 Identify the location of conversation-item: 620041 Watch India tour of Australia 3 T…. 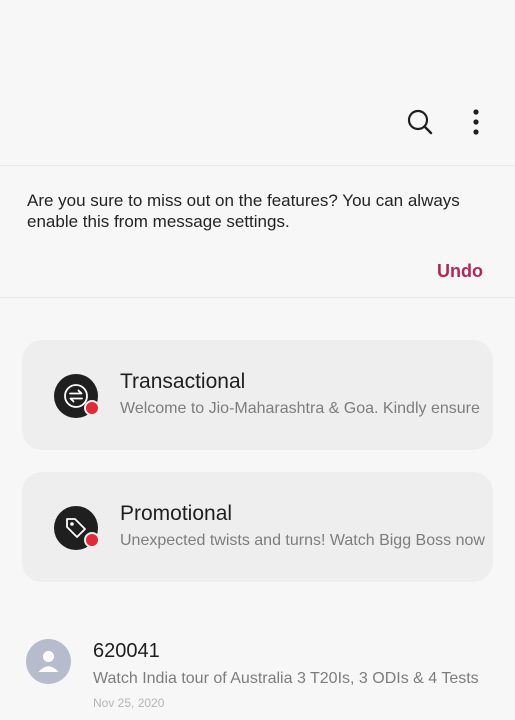
(257, 673).